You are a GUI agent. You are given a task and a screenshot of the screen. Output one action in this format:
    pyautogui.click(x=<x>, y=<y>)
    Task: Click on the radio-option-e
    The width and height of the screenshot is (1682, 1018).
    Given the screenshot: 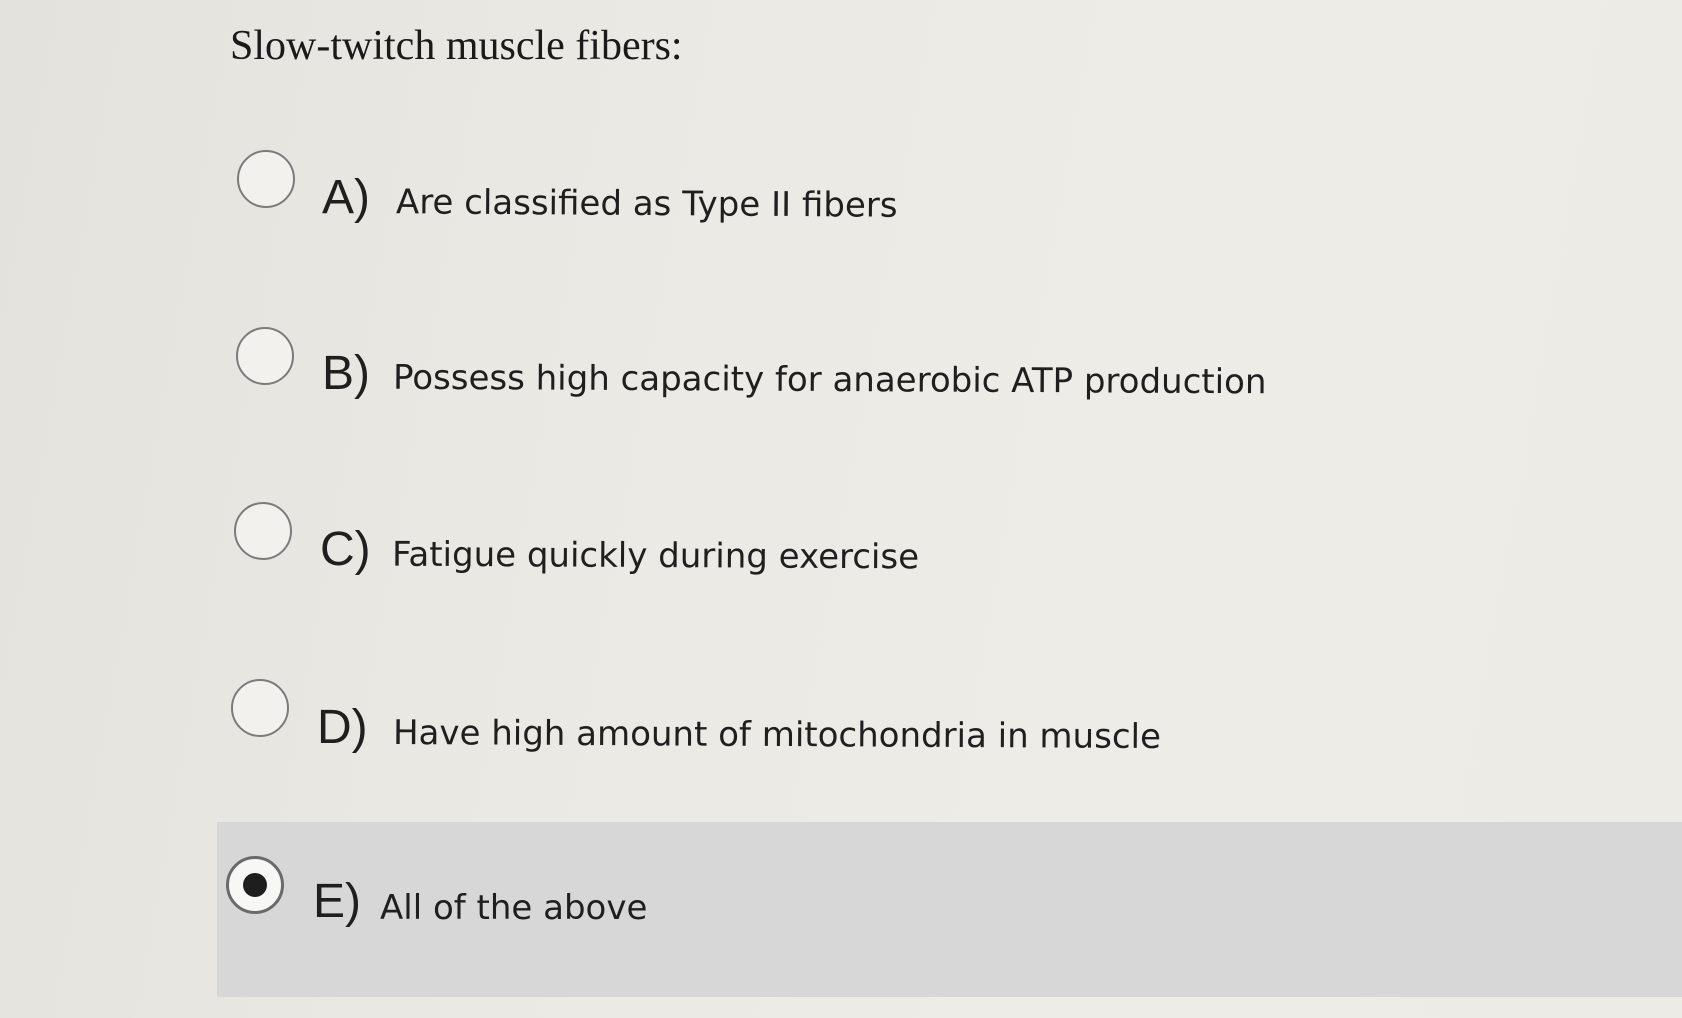 What is the action you would take?
    pyautogui.click(x=255, y=885)
    